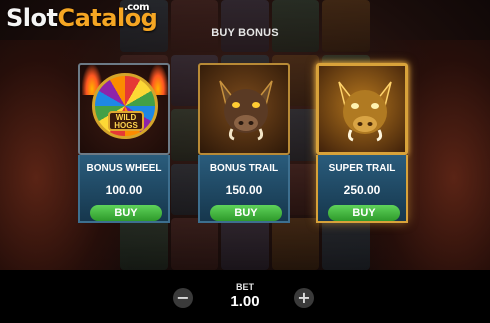 The width and height of the screenshot is (490, 323). I want to click on golden-hog-head-icon, so click(365, 111).